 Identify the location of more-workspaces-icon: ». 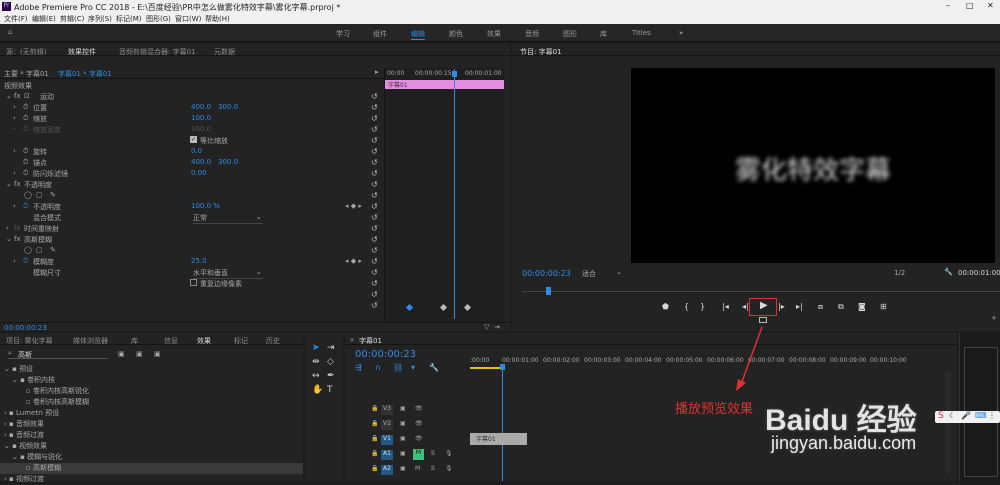
(681, 33).